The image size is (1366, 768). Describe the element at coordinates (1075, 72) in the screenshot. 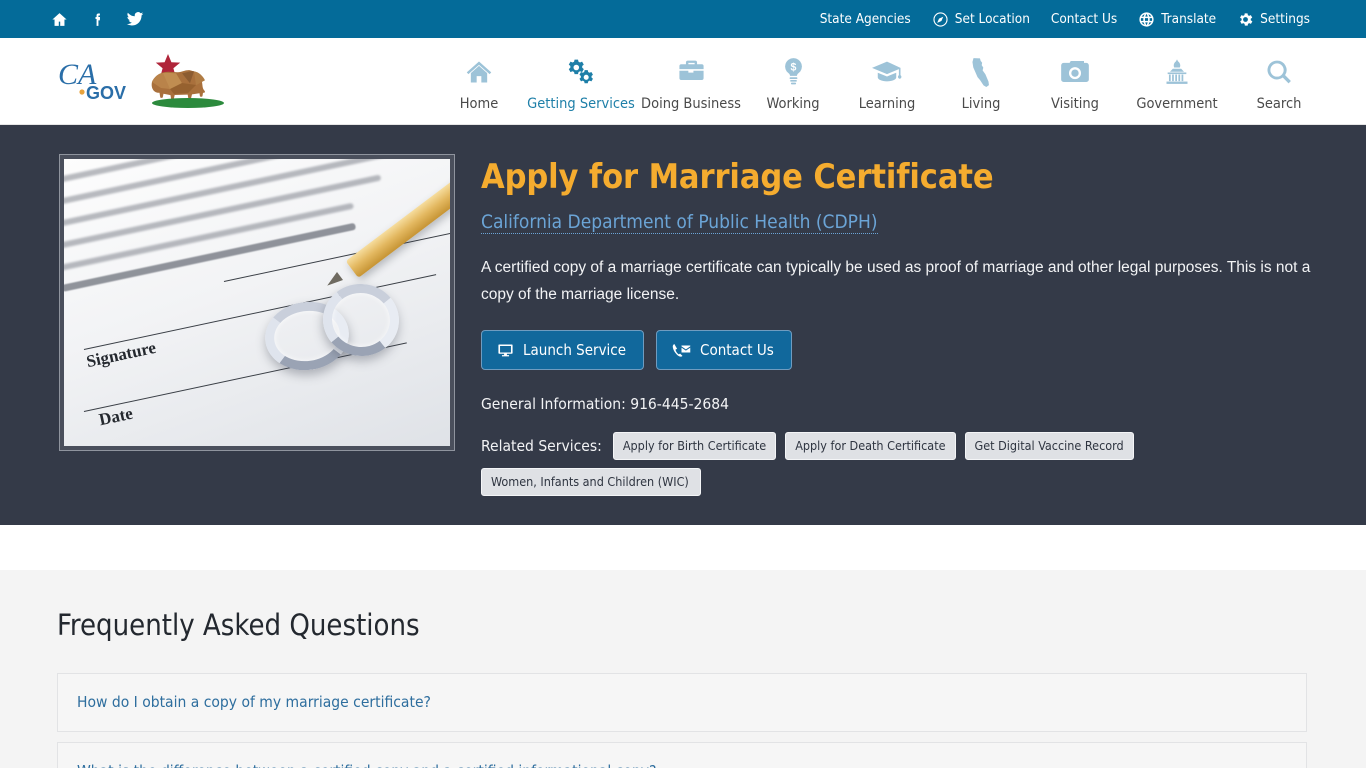

I see `camera-icon` at that location.